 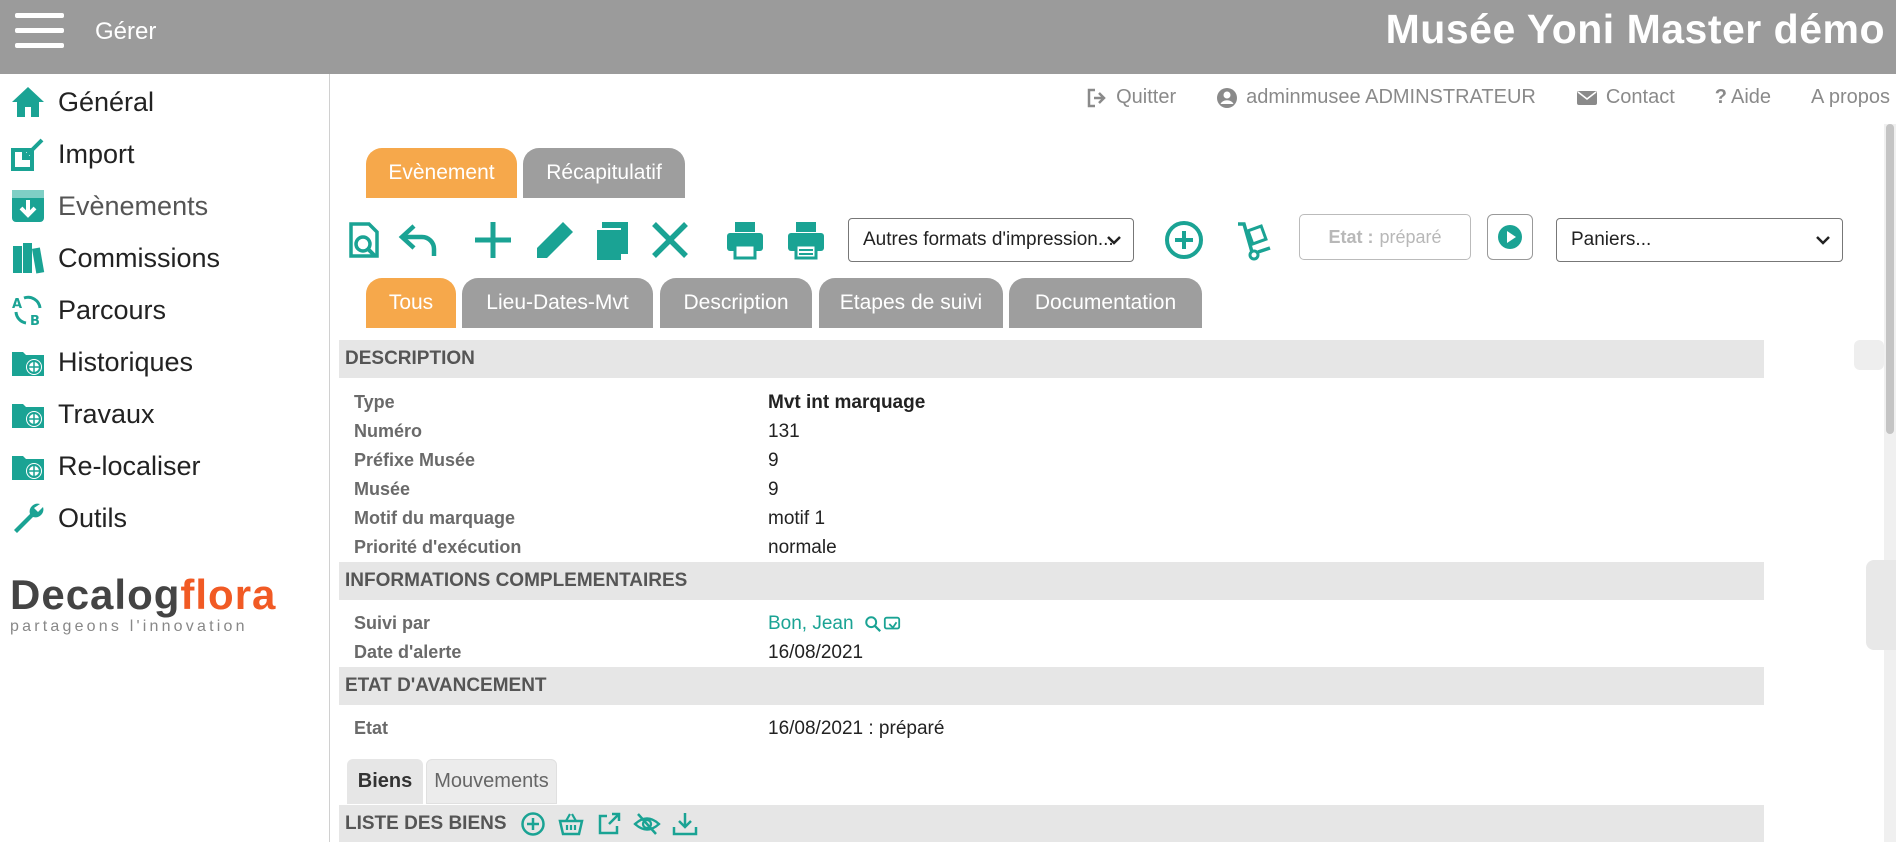 What do you see at coordinates (27, 154) in the screenshot?
I see `import-icon` at bounding box center [27, 154].